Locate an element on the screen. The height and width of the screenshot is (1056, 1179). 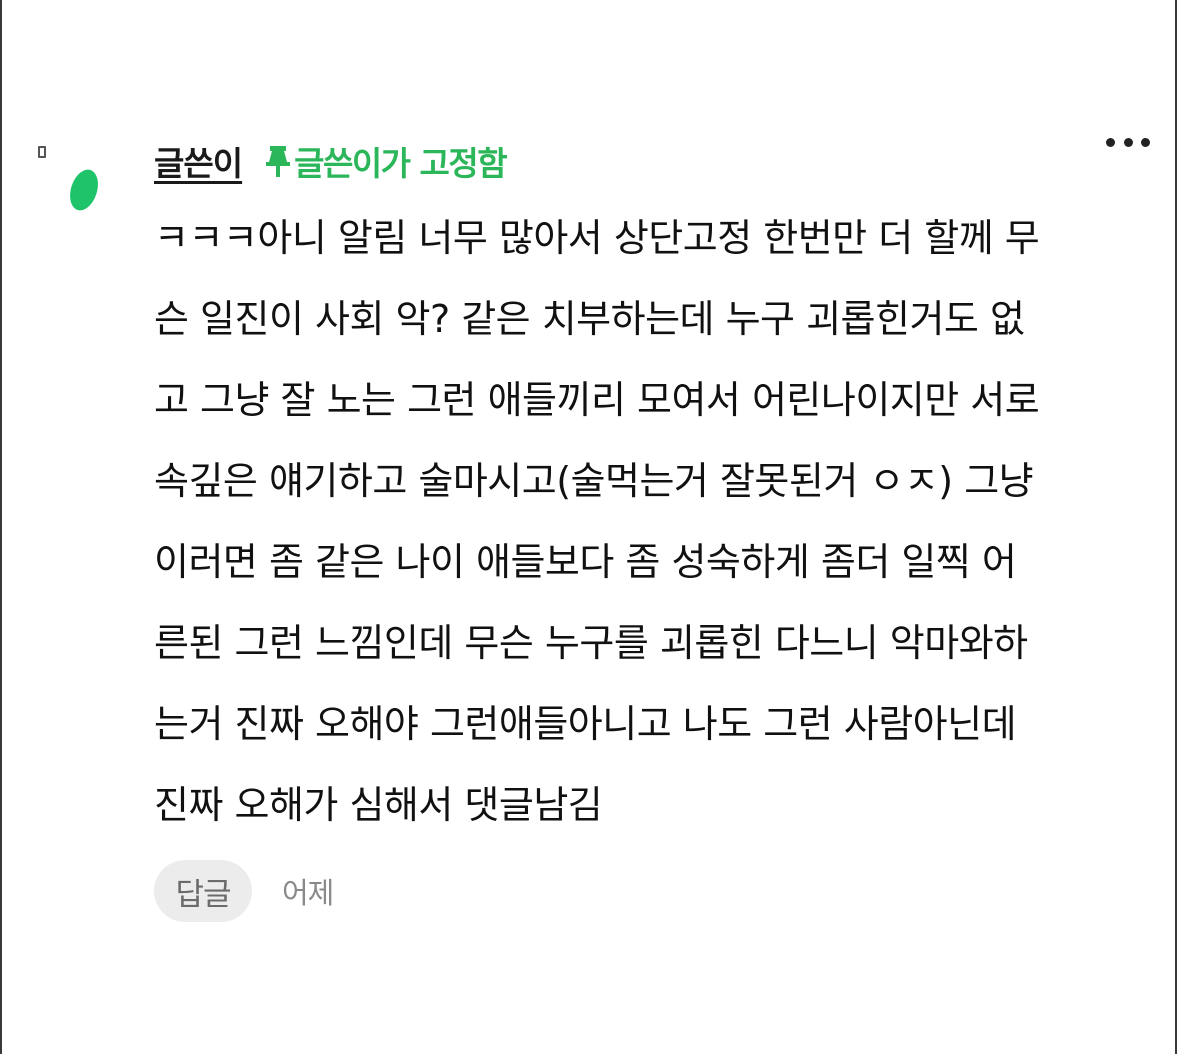
comment-header: 글쓴이 글쓴이가 고정함 is located at coordinates (331, 161).